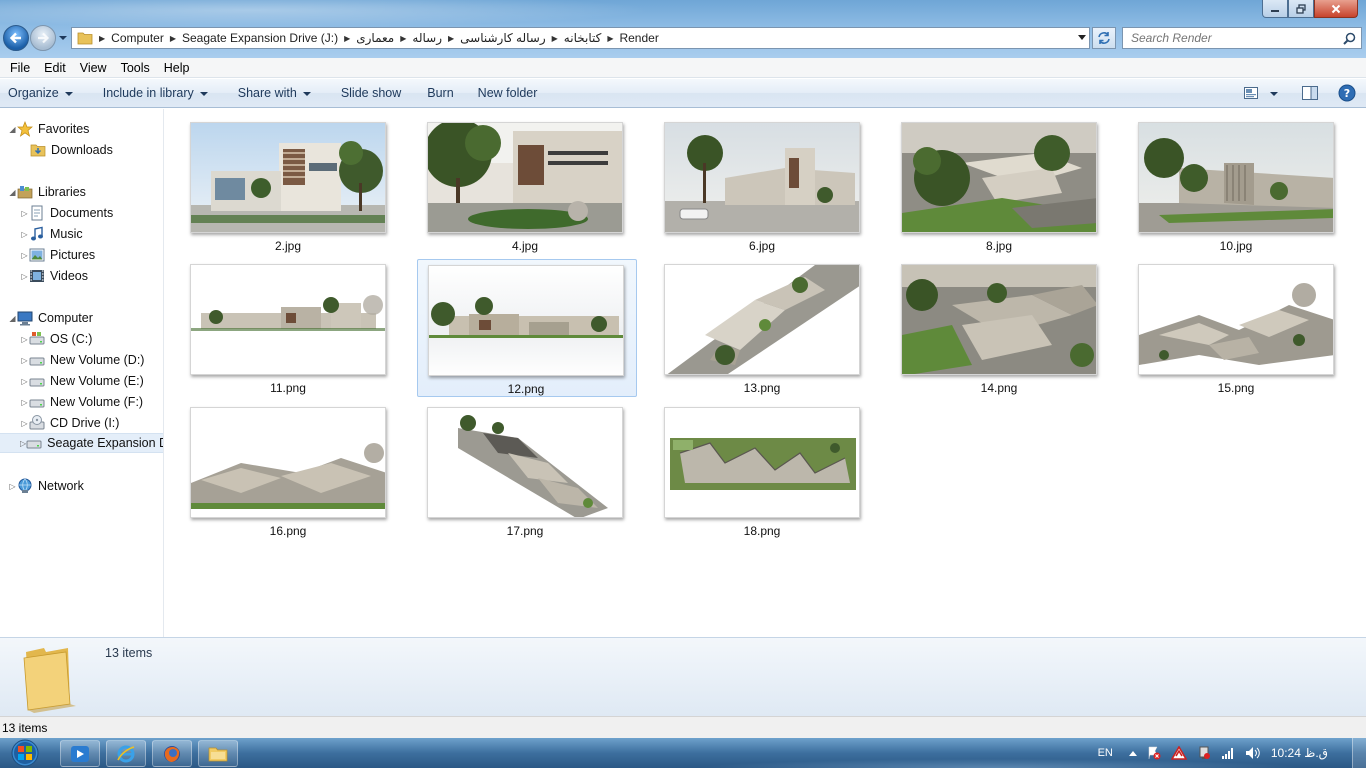 Image resolution: width=1366 pixels, height=768 pixels. Describe the element at coordinates (135, 68) in the screenshot. I see `menu-tools: Tools` at that location.